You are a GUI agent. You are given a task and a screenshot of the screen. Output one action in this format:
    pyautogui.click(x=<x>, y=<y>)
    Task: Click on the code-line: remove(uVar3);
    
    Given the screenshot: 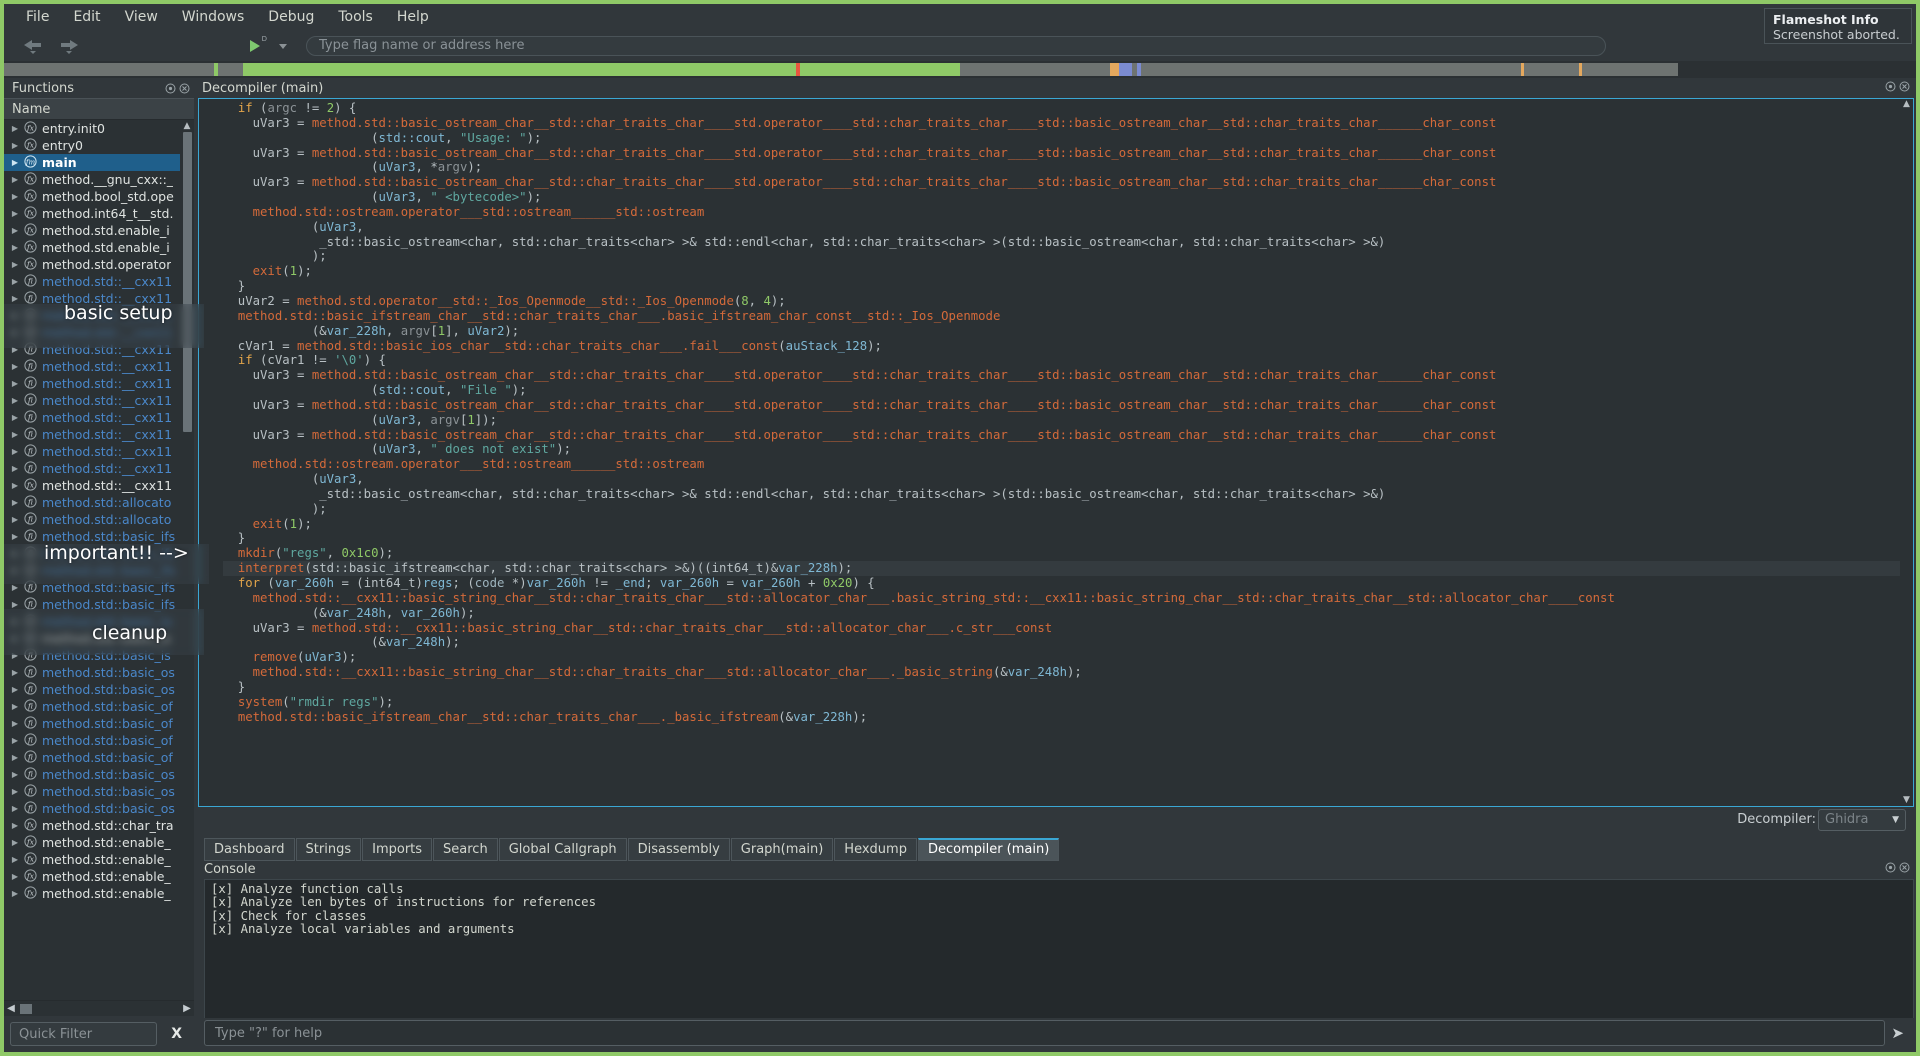 What is the action you would take?
    pyautogui.click(x=1068, y=657)
    